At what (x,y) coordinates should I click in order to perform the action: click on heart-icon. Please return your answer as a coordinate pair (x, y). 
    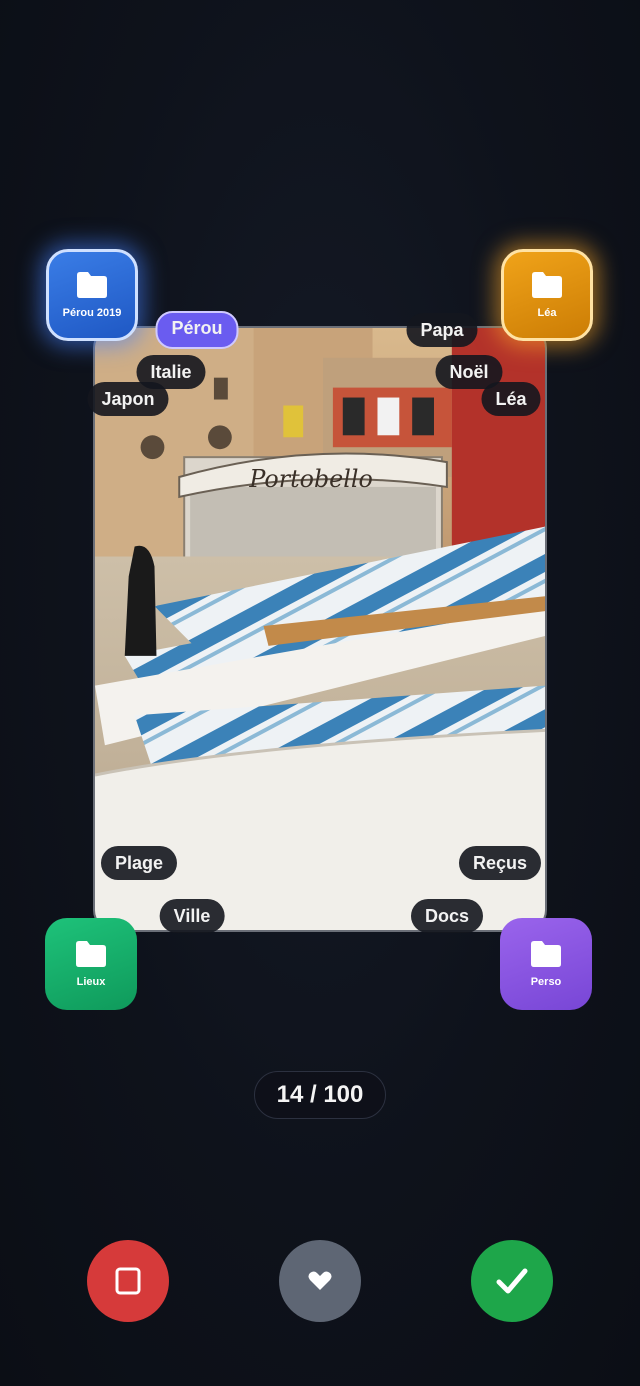
    Looking at the image, I should click on (320, 1280).